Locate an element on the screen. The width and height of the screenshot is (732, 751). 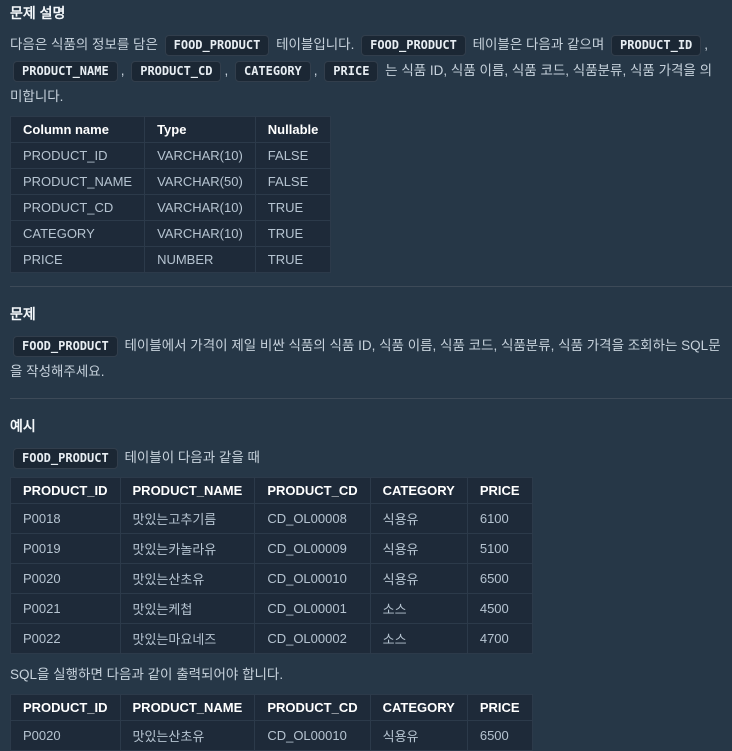
table-cell: VARCHAR(50) is located at coordinates (200, 181).